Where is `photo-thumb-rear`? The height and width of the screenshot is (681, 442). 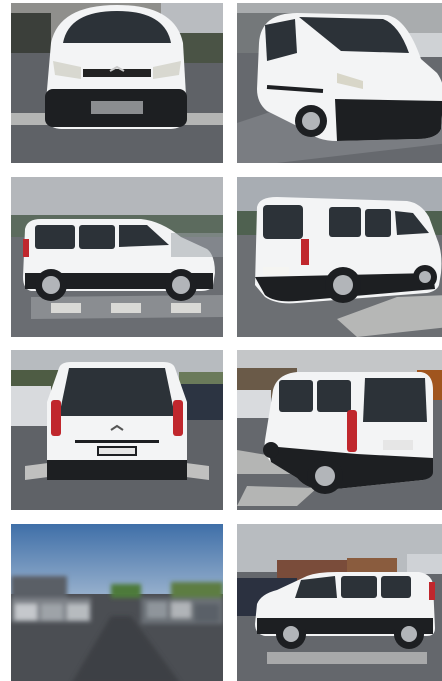
photo-thumb-rear is located at coordinates (117, 430).